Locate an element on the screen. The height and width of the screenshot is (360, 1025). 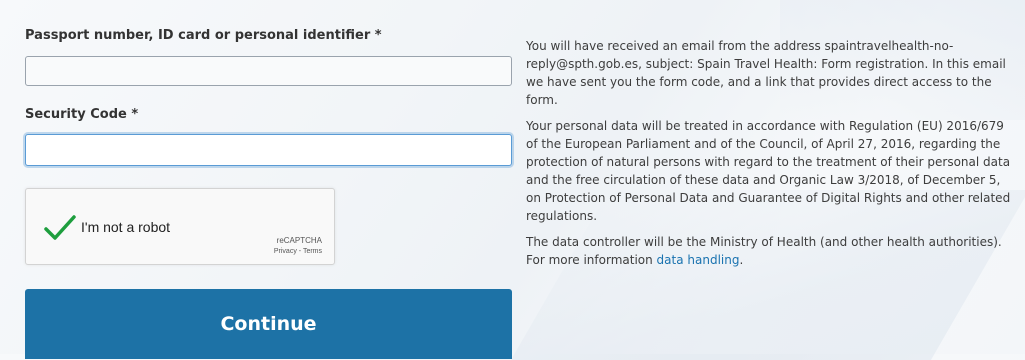
data-controller-end: . is located at coordinates (741, 260).